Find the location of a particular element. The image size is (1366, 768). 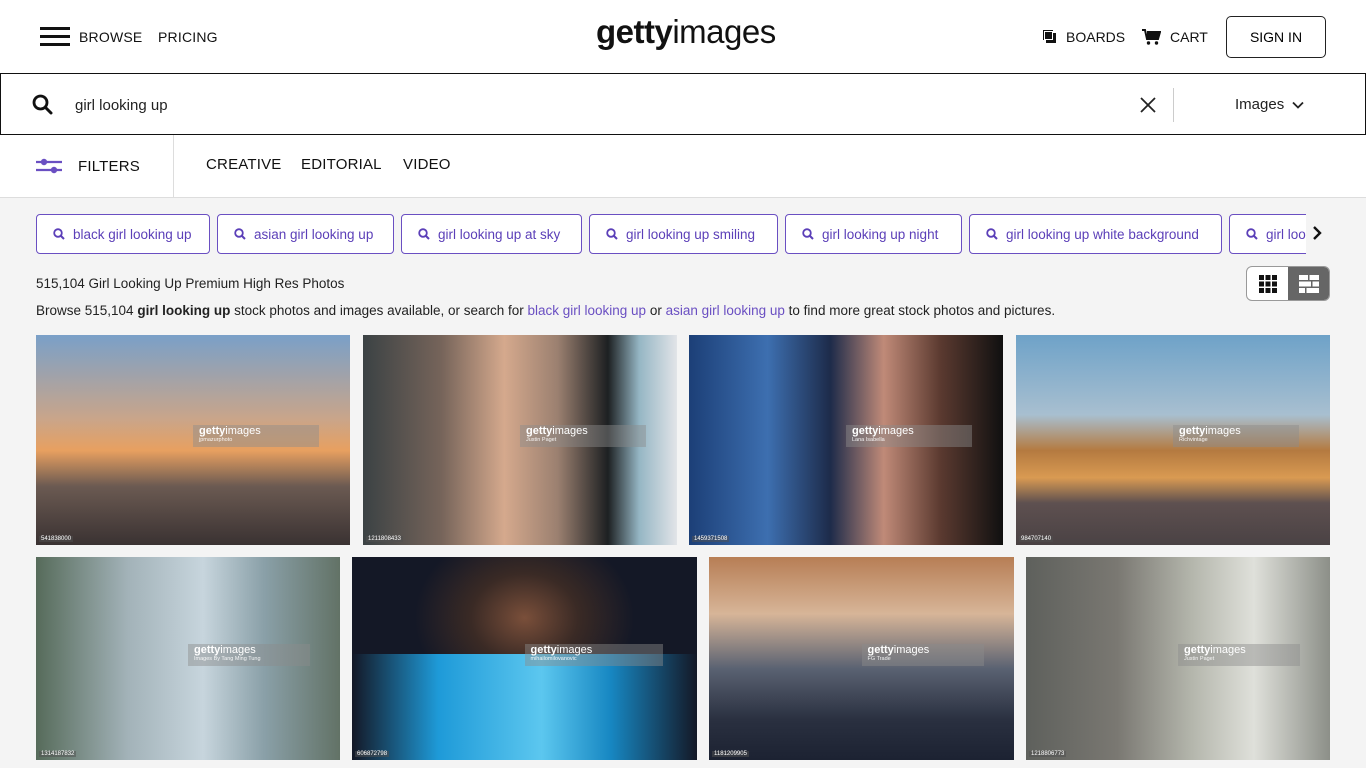

tab-video: VIDEO is located at coordinates (427, 164).